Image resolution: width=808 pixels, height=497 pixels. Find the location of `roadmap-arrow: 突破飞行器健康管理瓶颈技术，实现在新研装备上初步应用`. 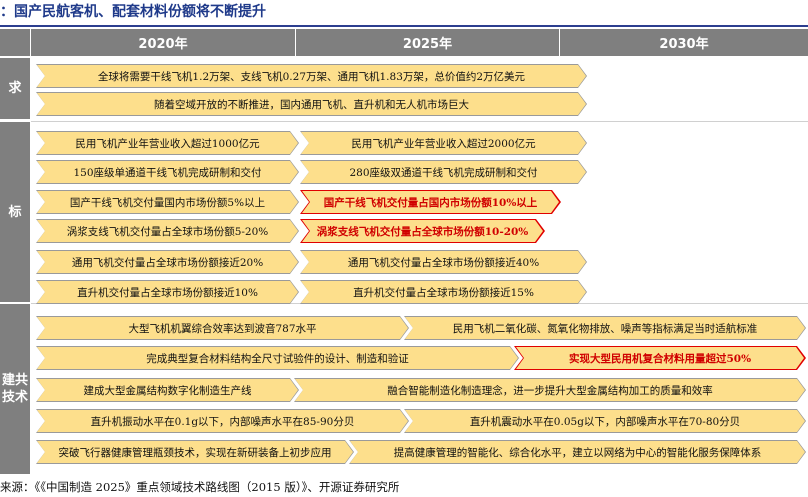

roadmap-arrow: 突破飞行器健康管理瓶颈技术，实现在新研装备上初步应用 is located at coordinates (195, 452).